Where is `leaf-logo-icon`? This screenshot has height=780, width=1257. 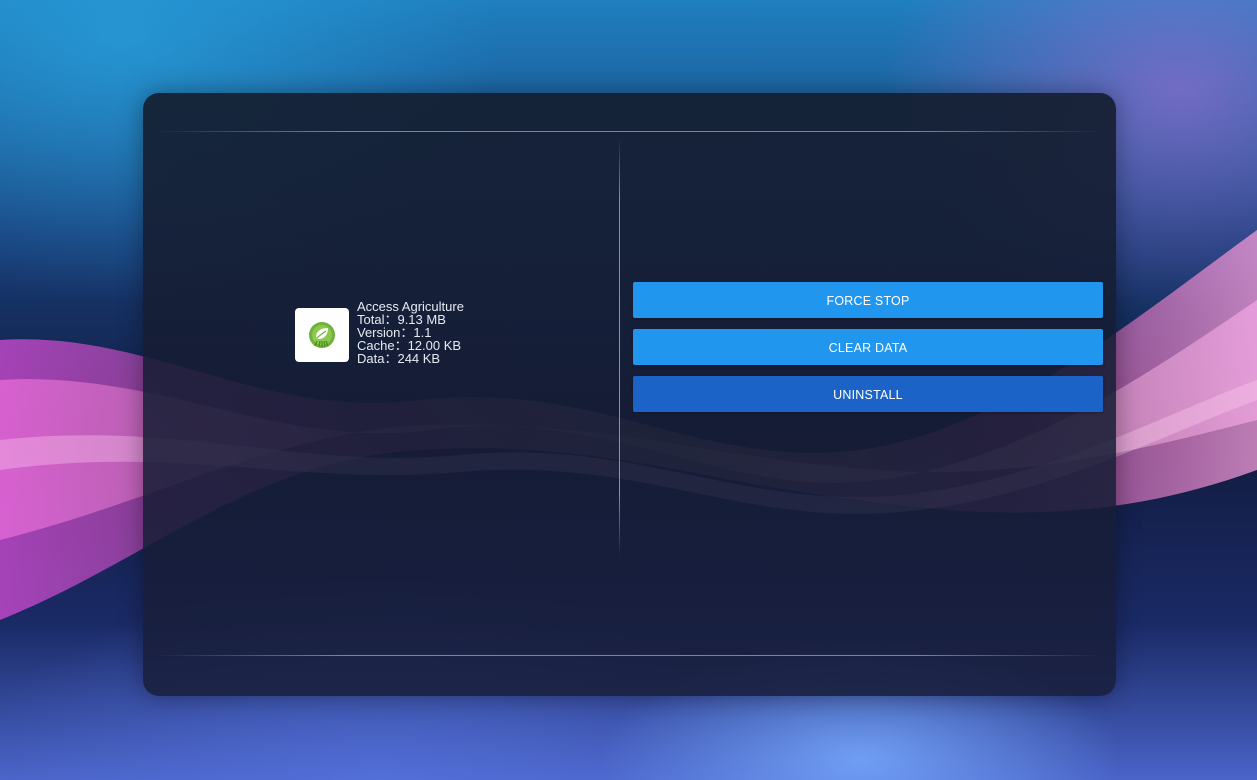
leaf-logo-icon is located at coordinates (322, 334).